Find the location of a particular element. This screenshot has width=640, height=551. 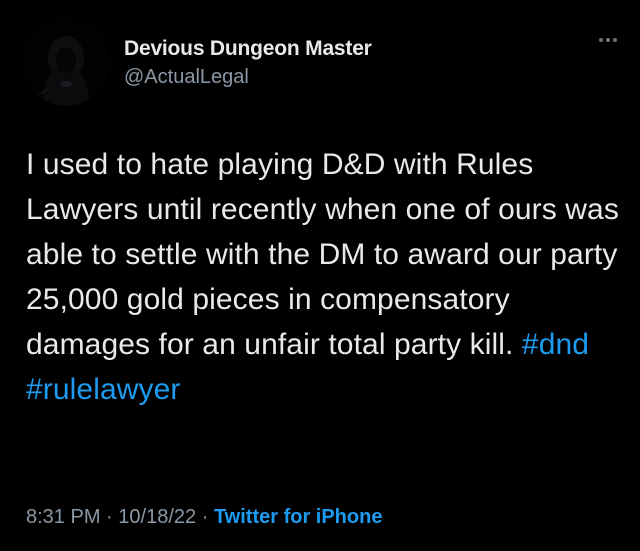

more-options-button is located at coordinates (608, 40).